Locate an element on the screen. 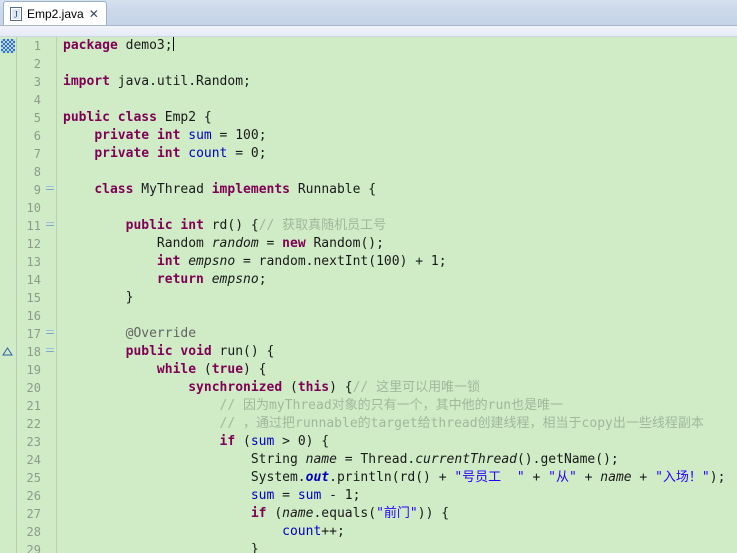  code-token: implements is located at coordinates (251, 189).